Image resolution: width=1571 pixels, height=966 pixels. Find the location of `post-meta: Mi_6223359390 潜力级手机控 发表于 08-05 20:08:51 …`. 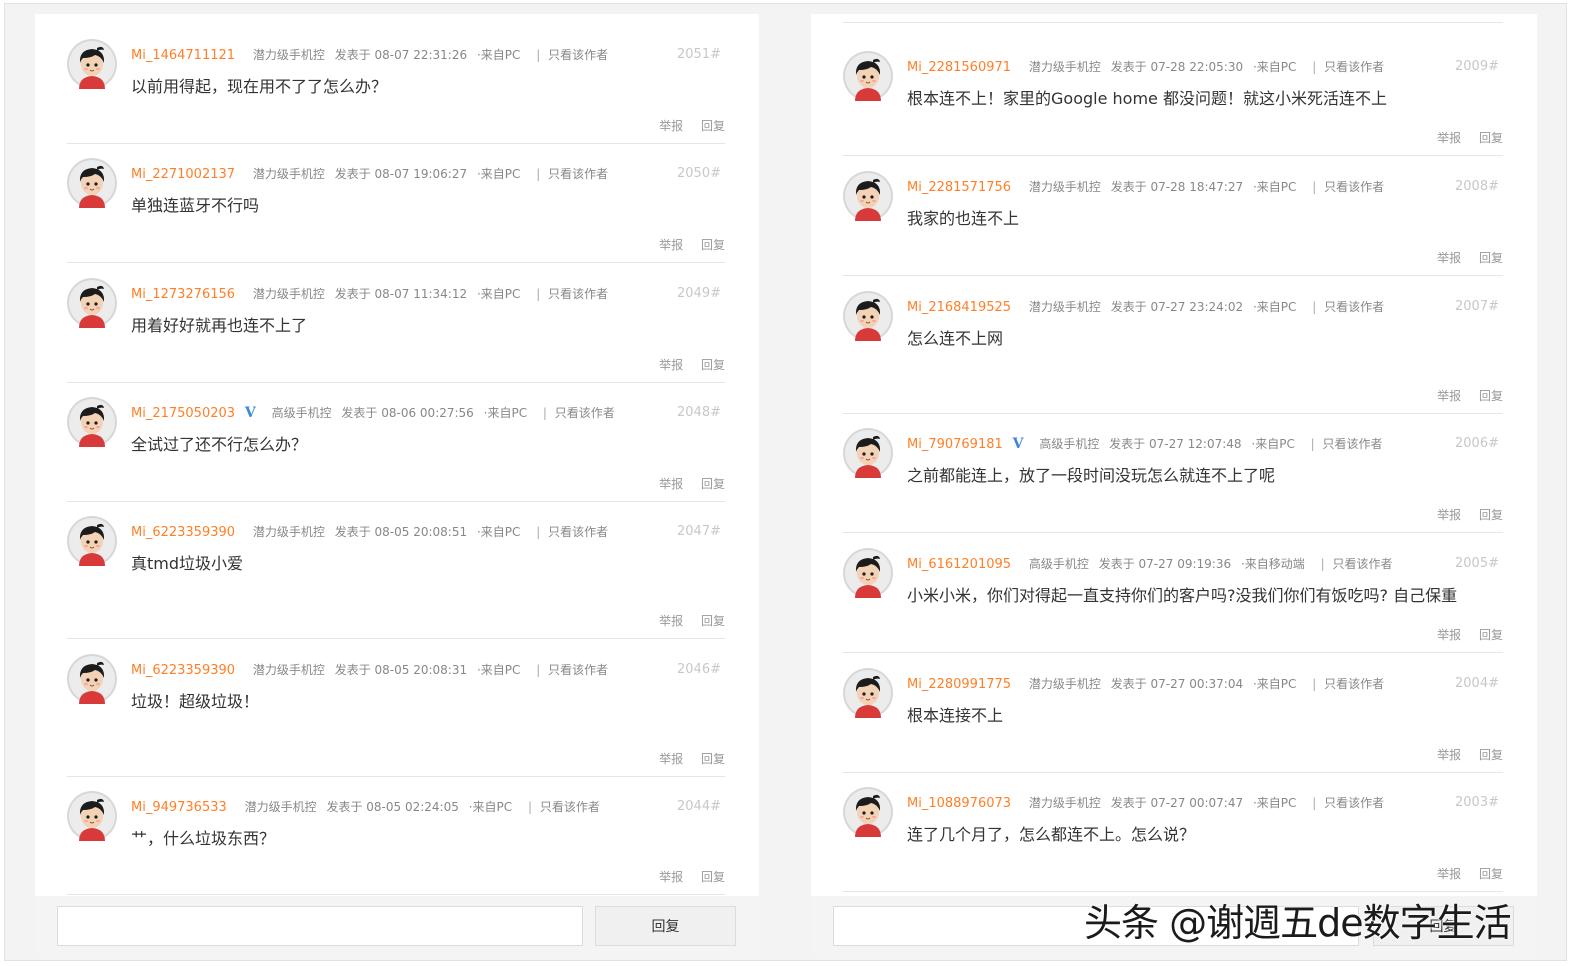

post-meta: Mi_6223359390 潜力级手机控 发表于 08-05 20:08:51 … is located at coordinates (372, 532).